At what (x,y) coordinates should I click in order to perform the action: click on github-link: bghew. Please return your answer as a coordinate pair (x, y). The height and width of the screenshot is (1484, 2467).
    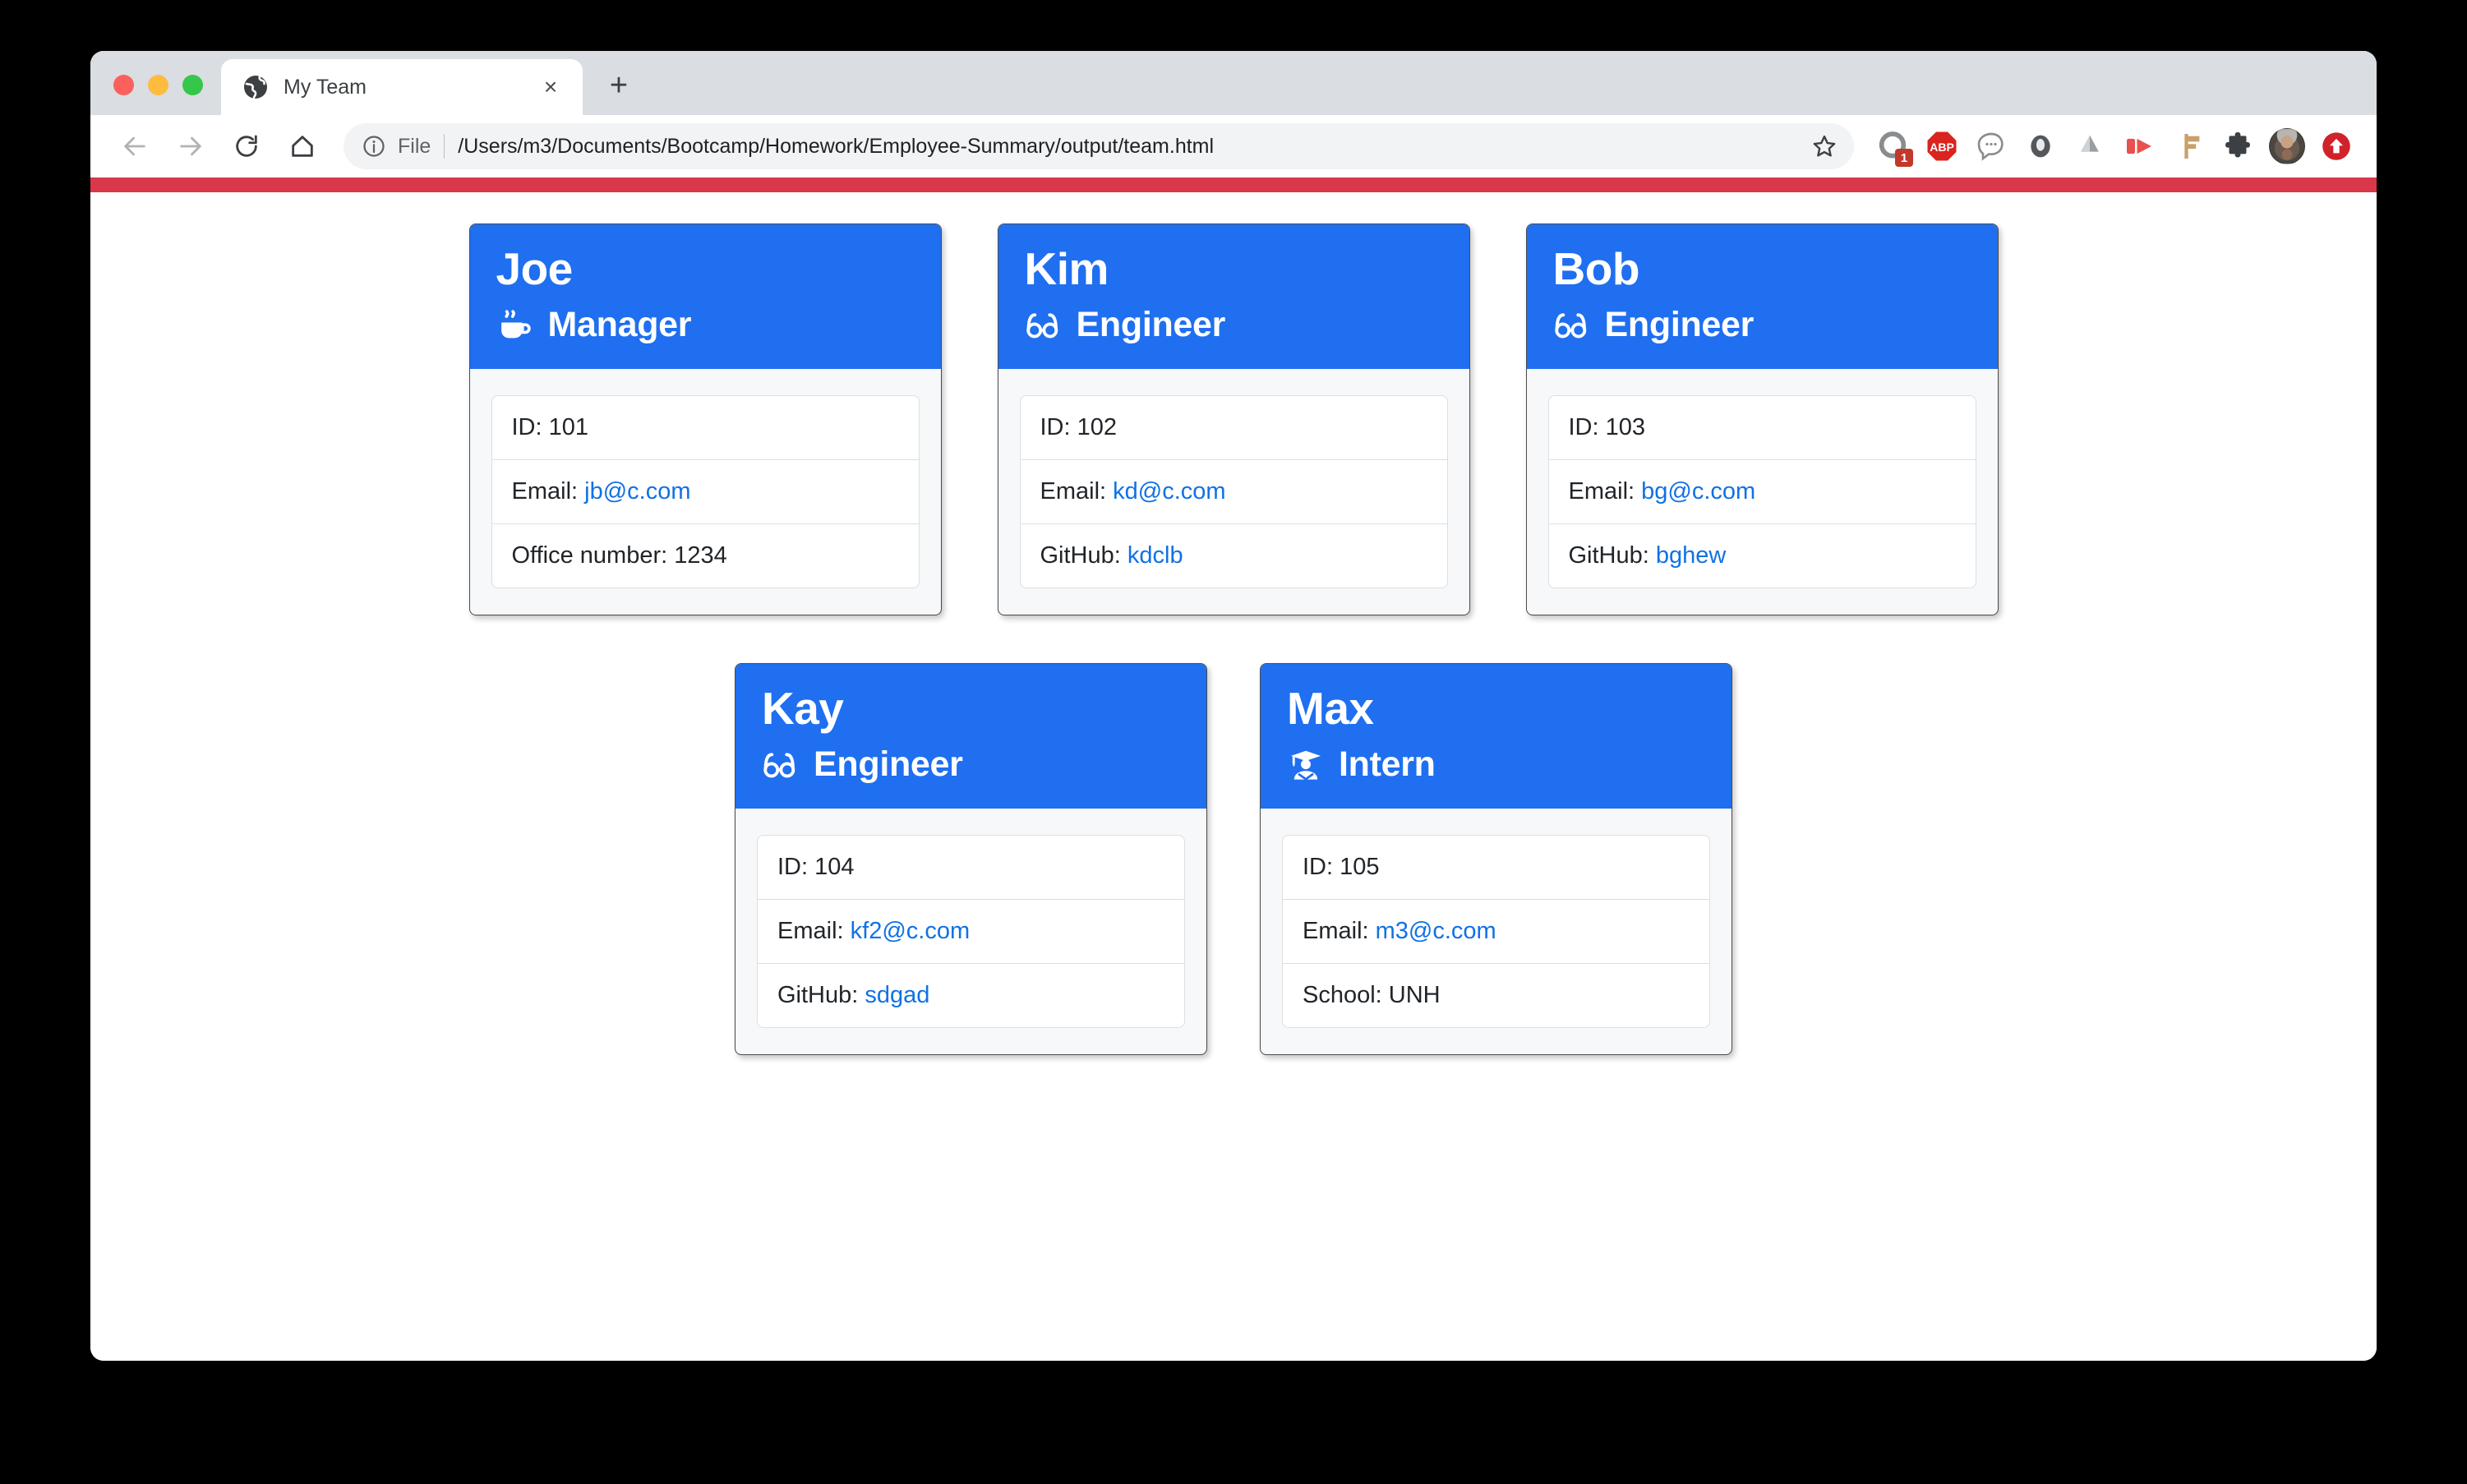
    Looking at the image, I should click on (1691, 555).